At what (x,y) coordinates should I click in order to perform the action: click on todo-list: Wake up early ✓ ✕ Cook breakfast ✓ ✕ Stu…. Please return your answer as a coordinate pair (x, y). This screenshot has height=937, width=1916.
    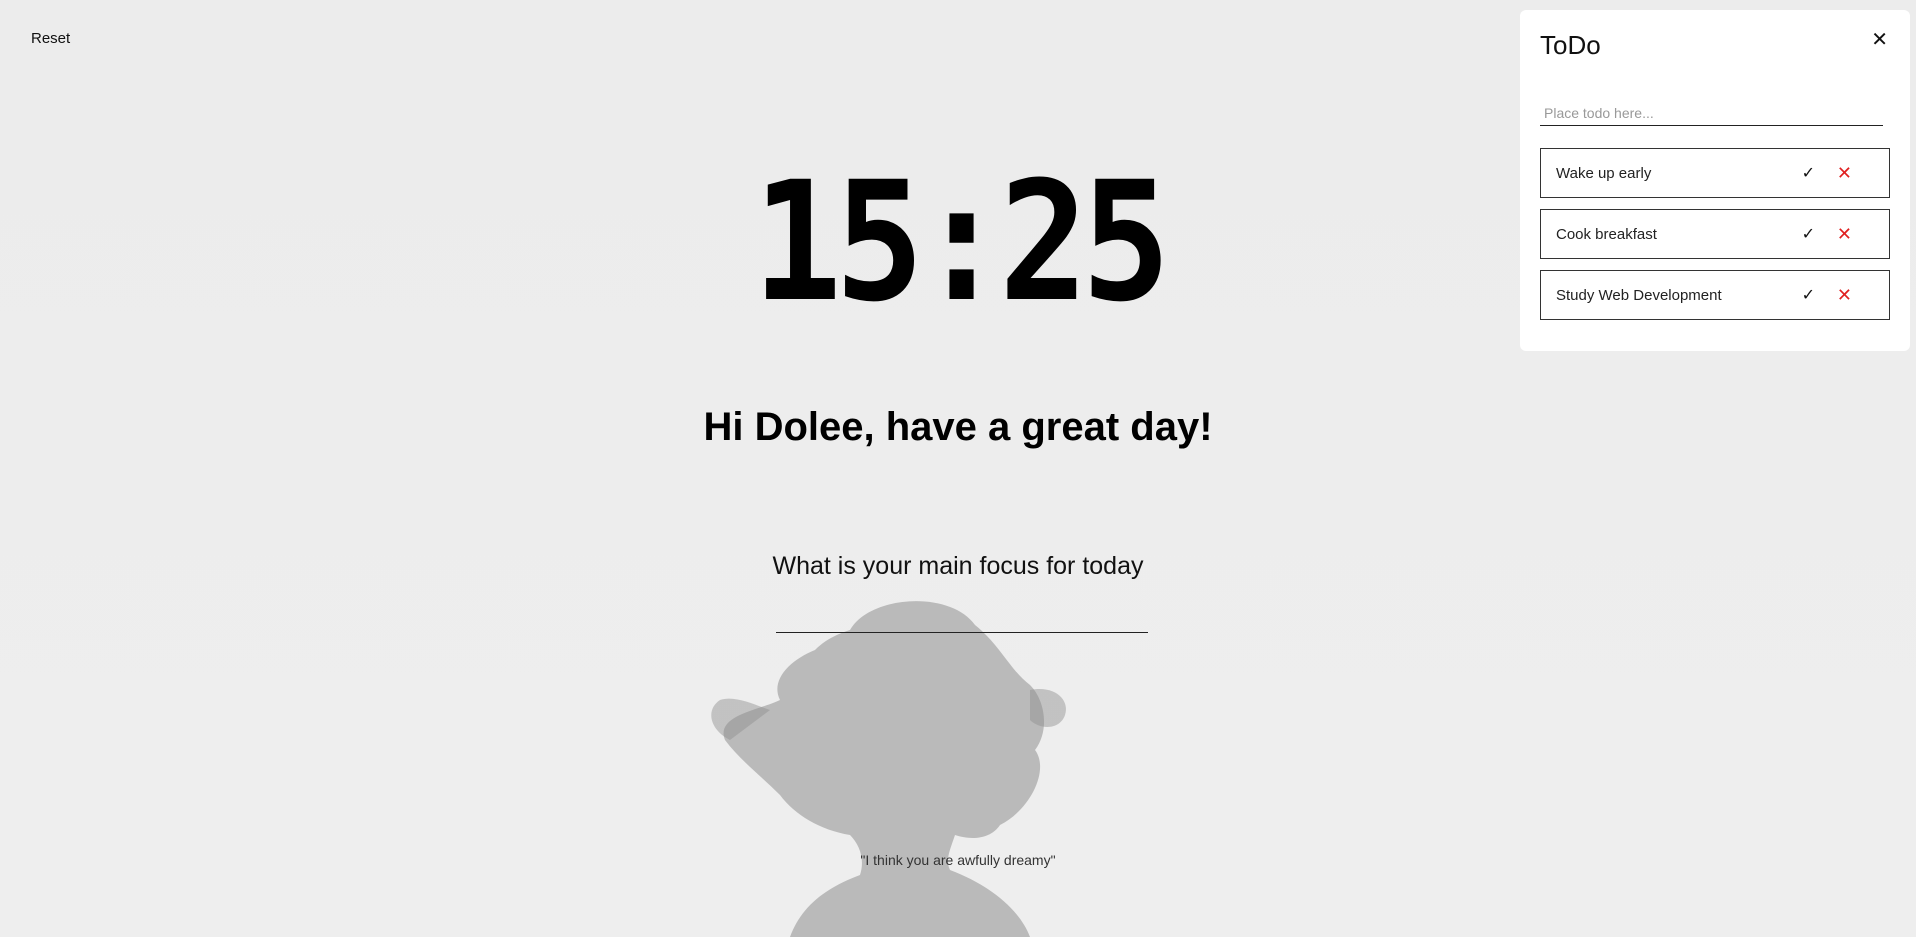
    Looking at the image, I should click on (1715, 239).